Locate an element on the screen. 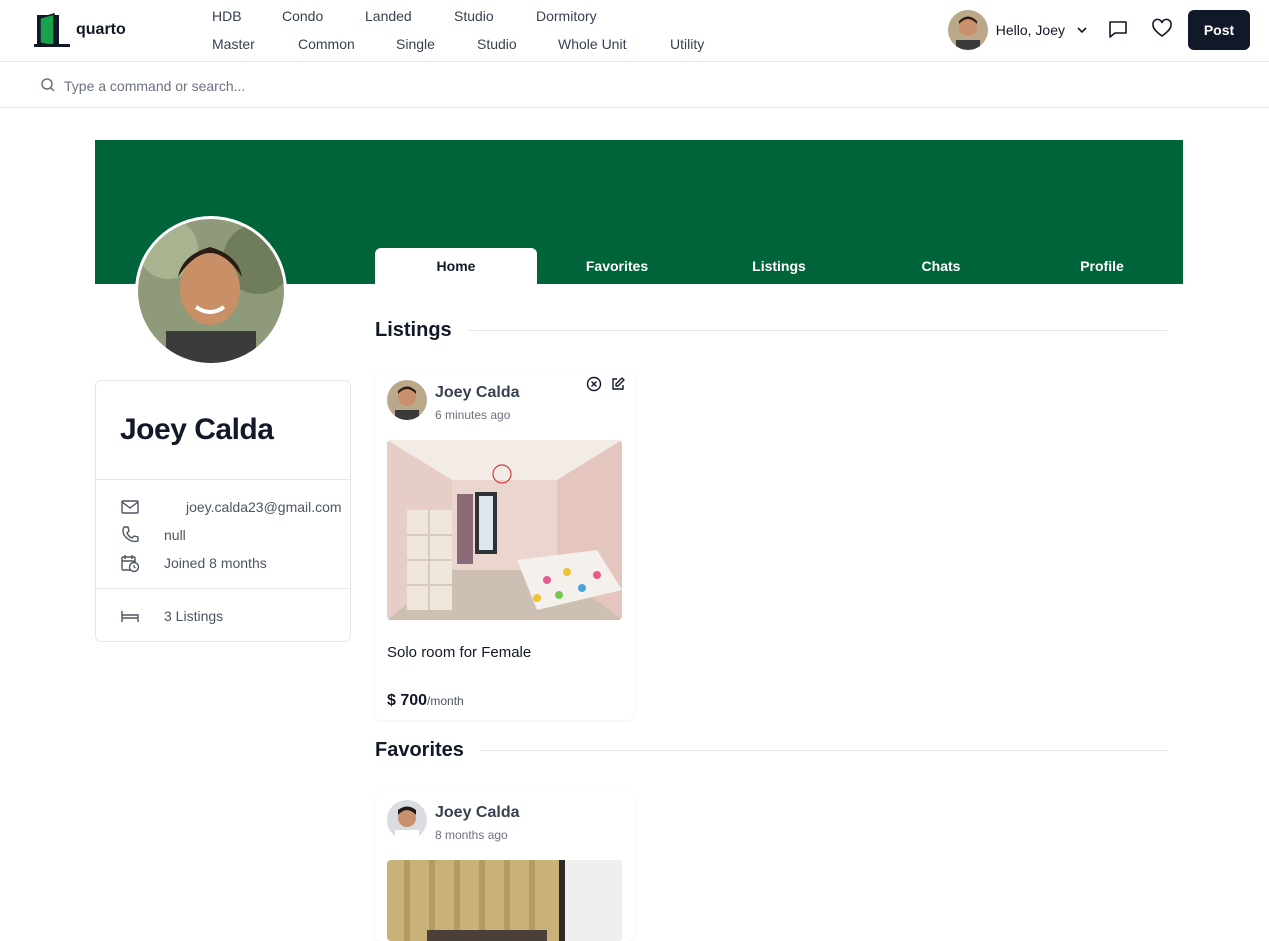 The image size is (1269, 941). profile-email: joey.calda23@gmail.com is located at coordinates (264, 507).